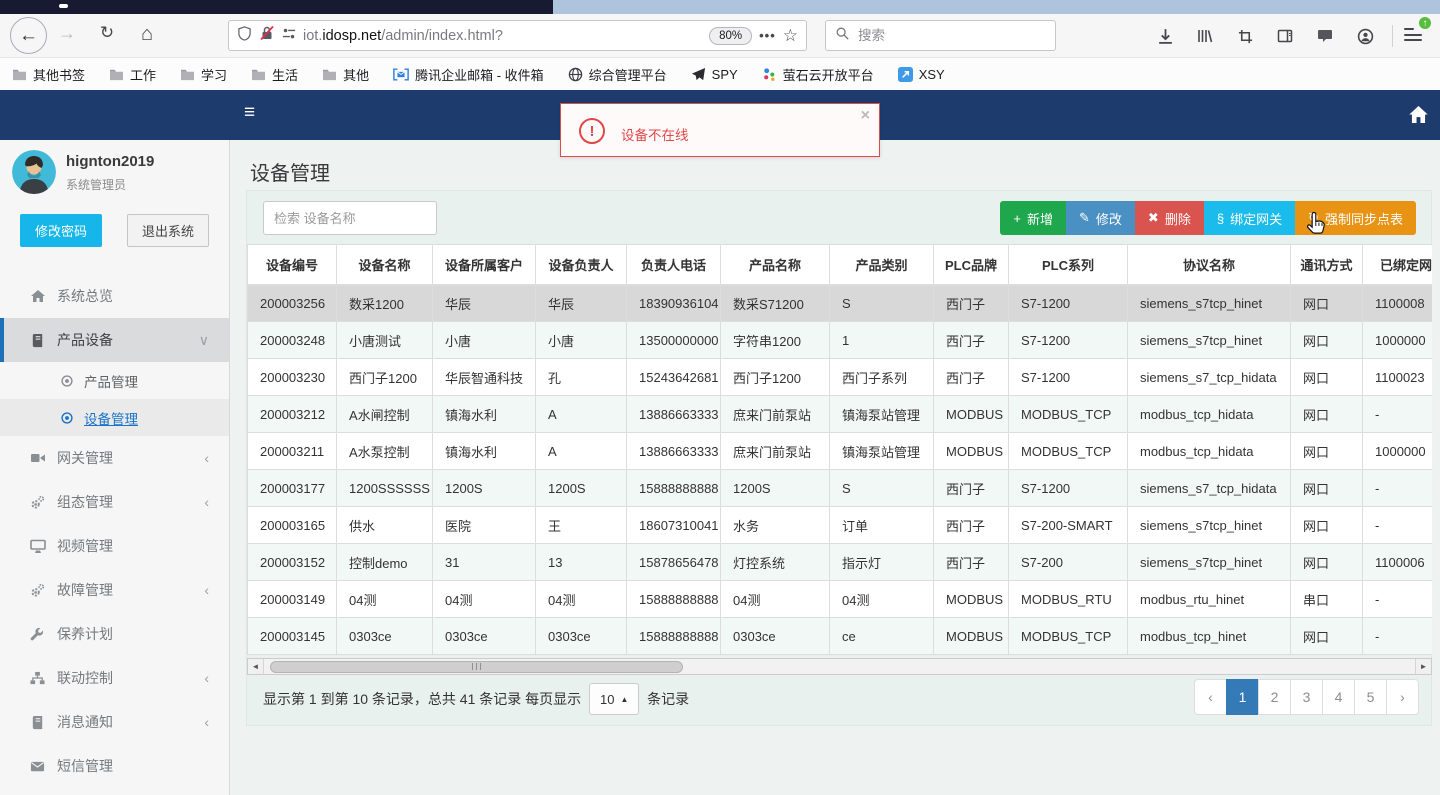 This screenshot has width=1440, height=795. I want to click on sidebar-toggle-icon: ≡, so click(249, 113).